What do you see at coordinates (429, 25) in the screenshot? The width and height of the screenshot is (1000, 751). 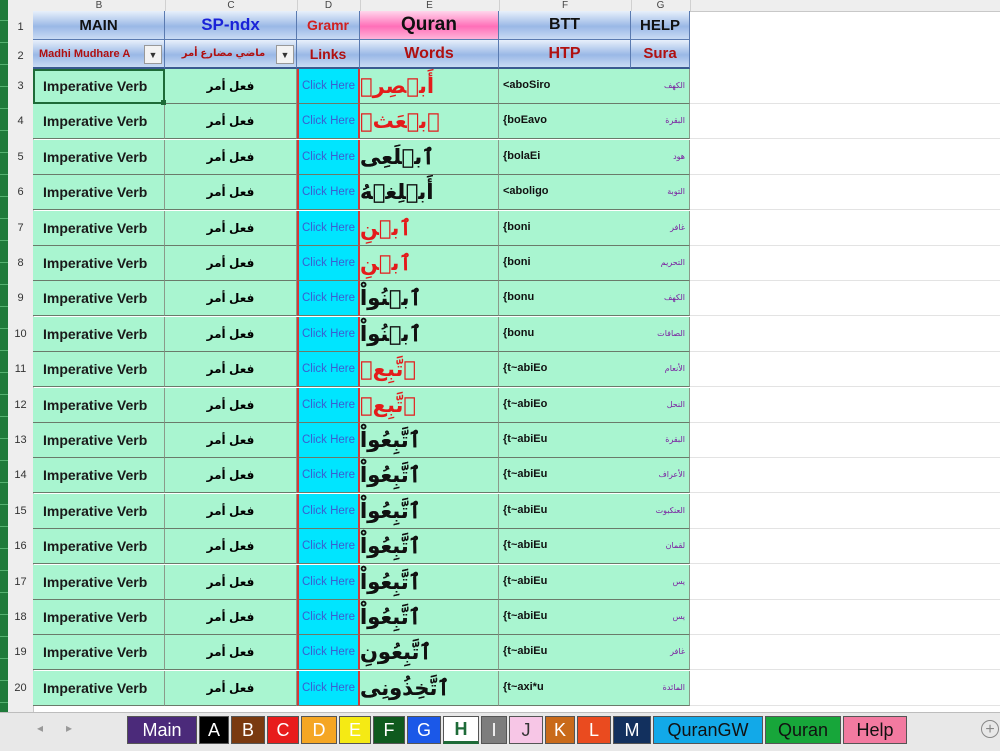 I see `header-quran: Quran` at bounding box center [429, 25].